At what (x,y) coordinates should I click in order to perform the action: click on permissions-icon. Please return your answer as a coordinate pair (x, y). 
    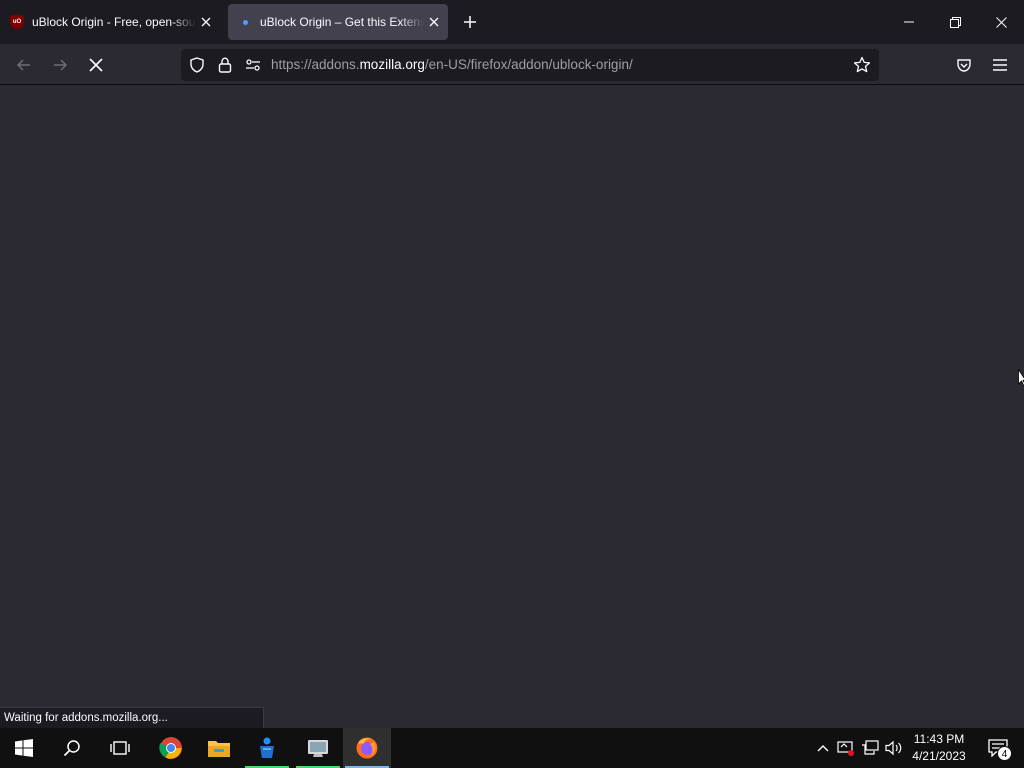
    Looking at the image, I should click on (253, 65).